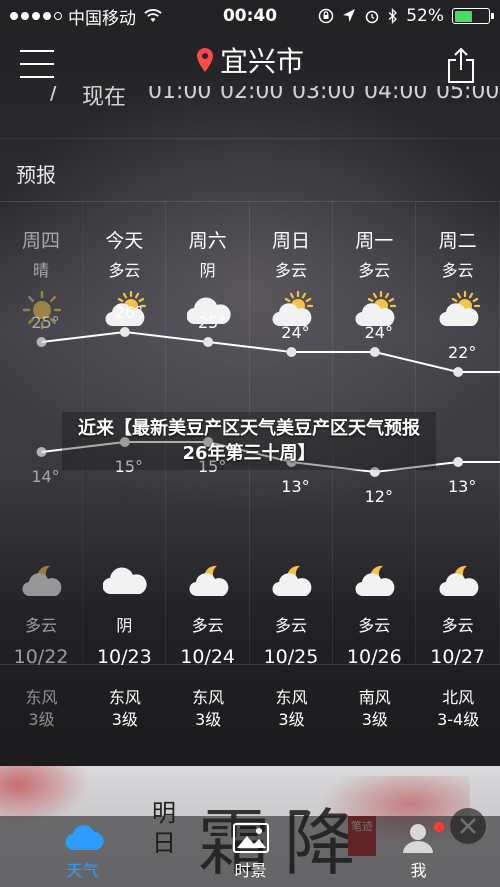 The height and width of the screenshot is (887, 500). Describe the element at coordinates (124, 241) in the screenshot. I see `forecast-day-label: 今天` at that location.